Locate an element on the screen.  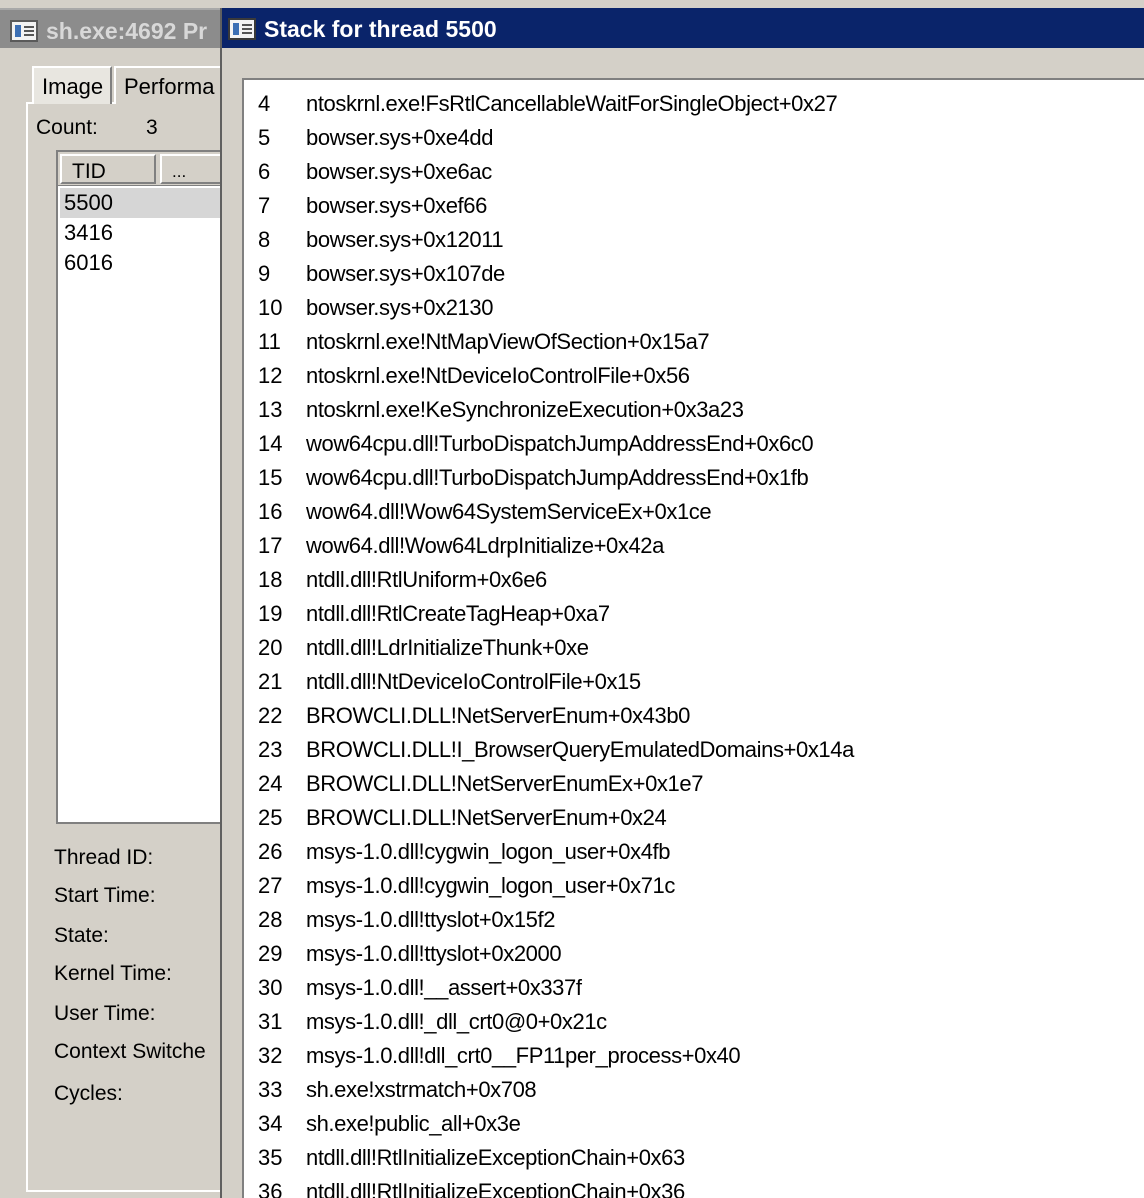
stack-frame-row: 21 ntdll.dll!NtDeviceIoControlFile+0x15 is located at coordinates (694, 683).